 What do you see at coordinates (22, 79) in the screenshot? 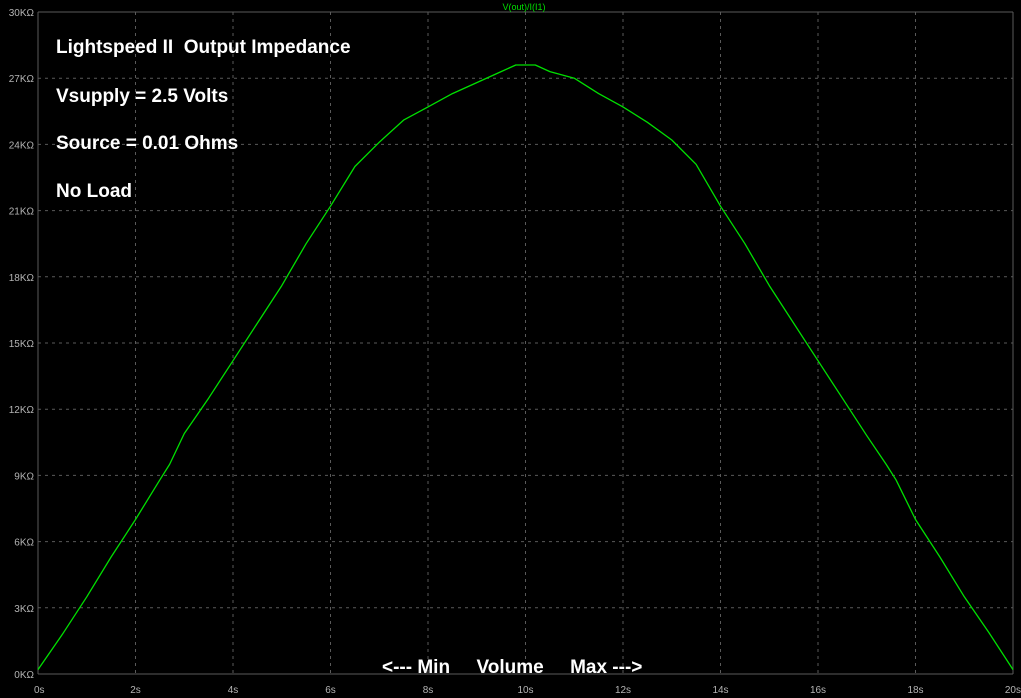
I see `y-tick-label: 27KΩ` at bounding box center [22, 79].